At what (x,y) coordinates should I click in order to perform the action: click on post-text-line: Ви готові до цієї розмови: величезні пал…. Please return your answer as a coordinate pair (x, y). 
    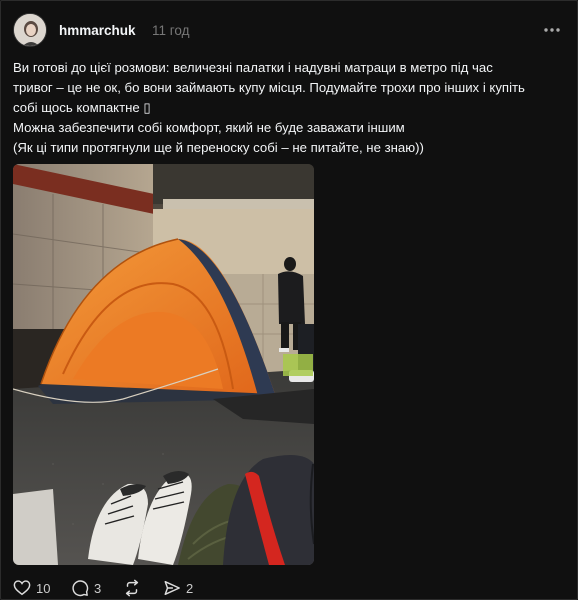
    Looking at the image, I should click on (253, 67).